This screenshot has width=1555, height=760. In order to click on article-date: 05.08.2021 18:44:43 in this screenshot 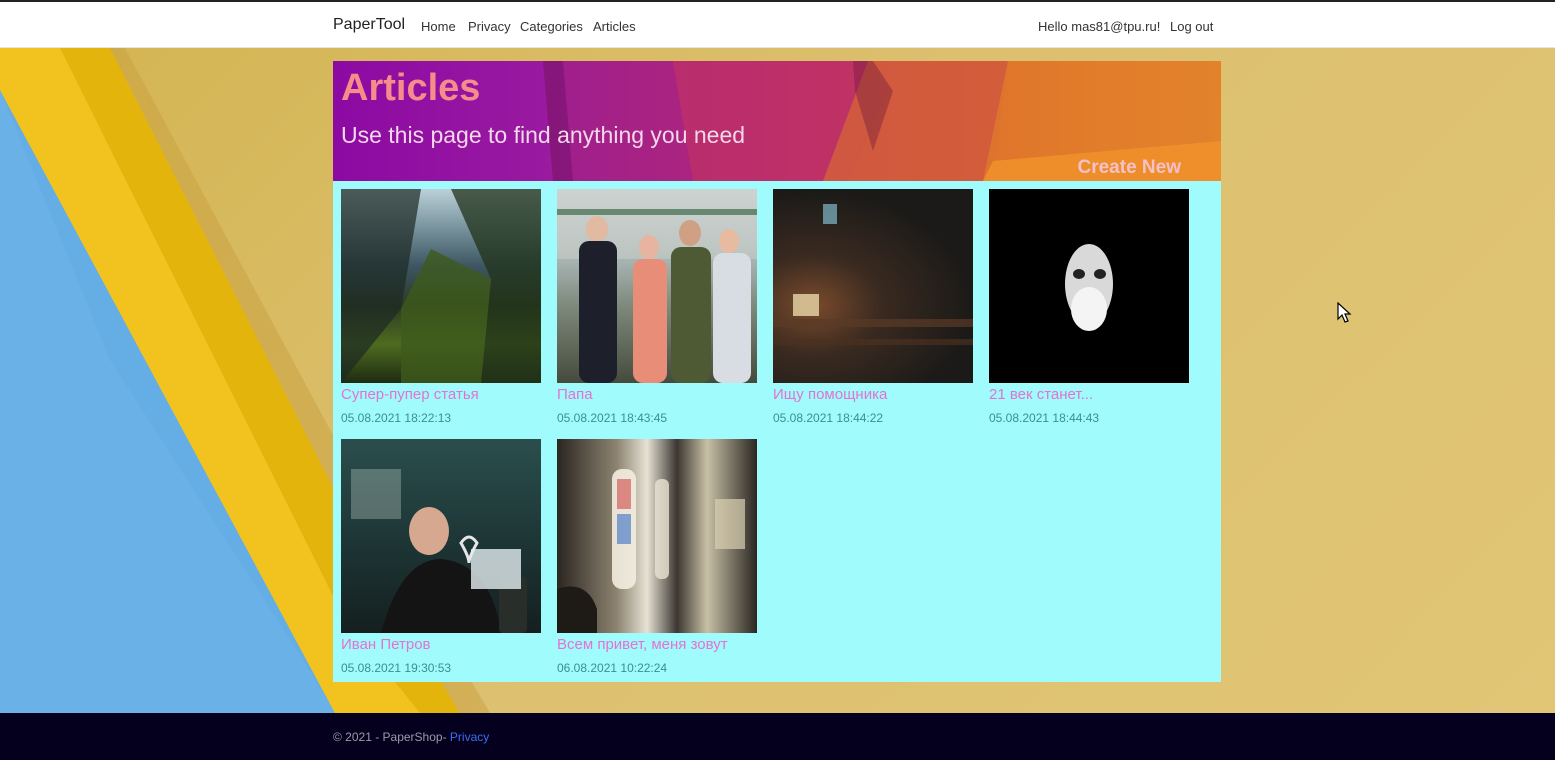, I will do `click(1044, 418)`.